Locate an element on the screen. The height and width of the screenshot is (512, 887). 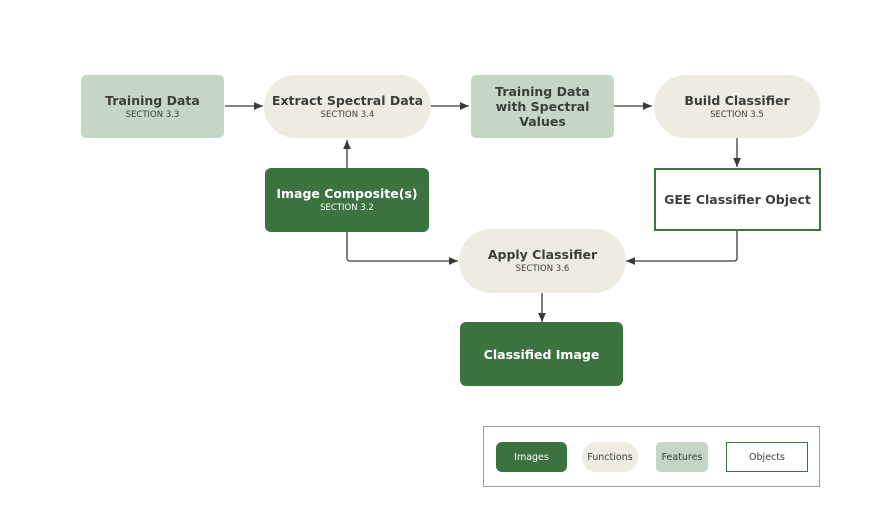
node-section: SECTION 3.6 is located at coordinates (542, 269).